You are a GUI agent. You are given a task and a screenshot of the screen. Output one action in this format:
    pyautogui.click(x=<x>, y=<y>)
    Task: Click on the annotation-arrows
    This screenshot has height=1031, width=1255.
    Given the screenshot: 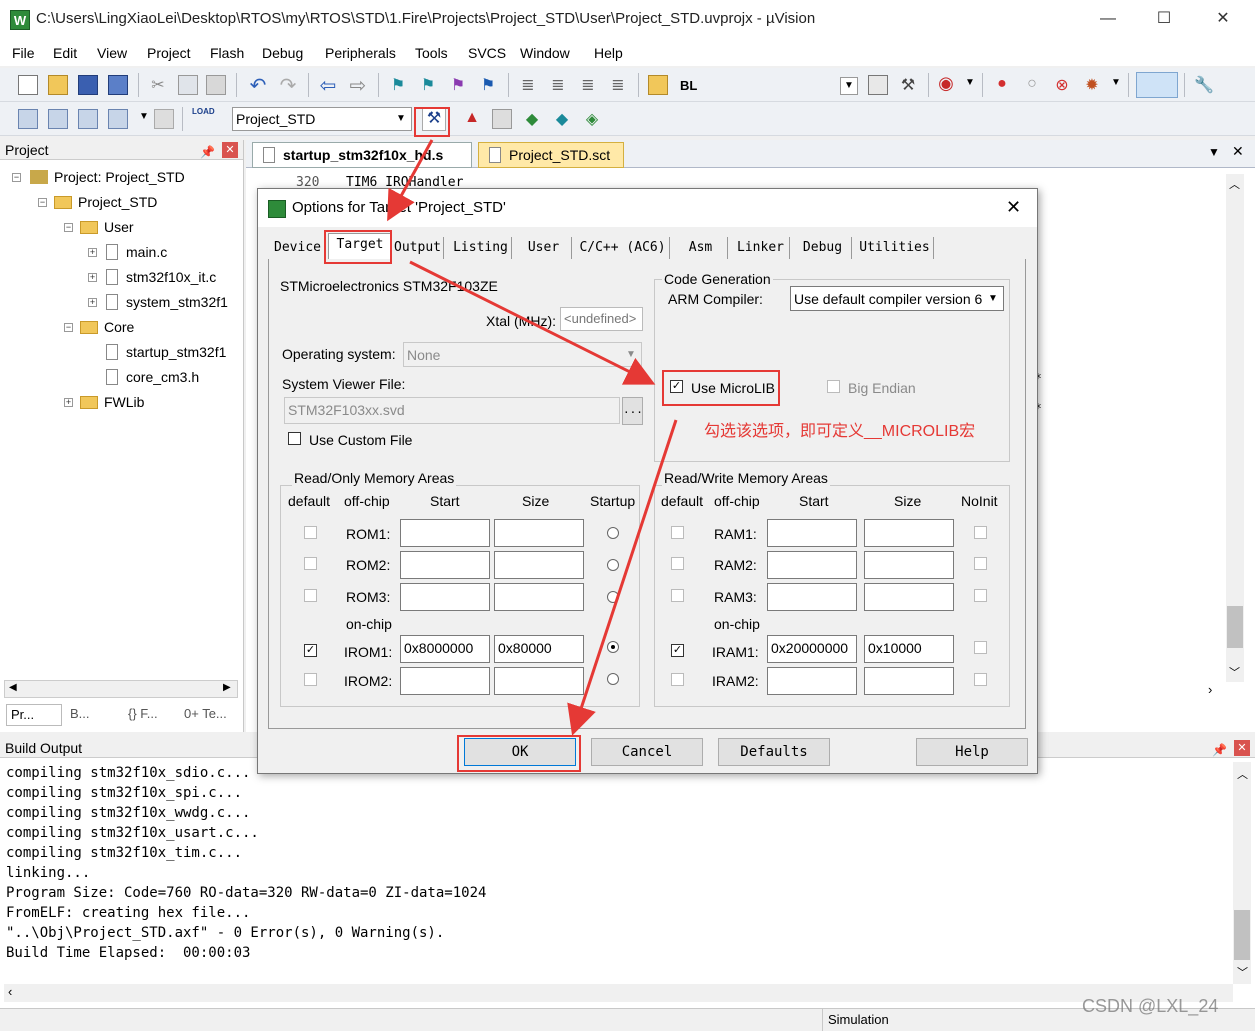 What is the action you would take?
    pyautogui.click(x=532, y=437)
    